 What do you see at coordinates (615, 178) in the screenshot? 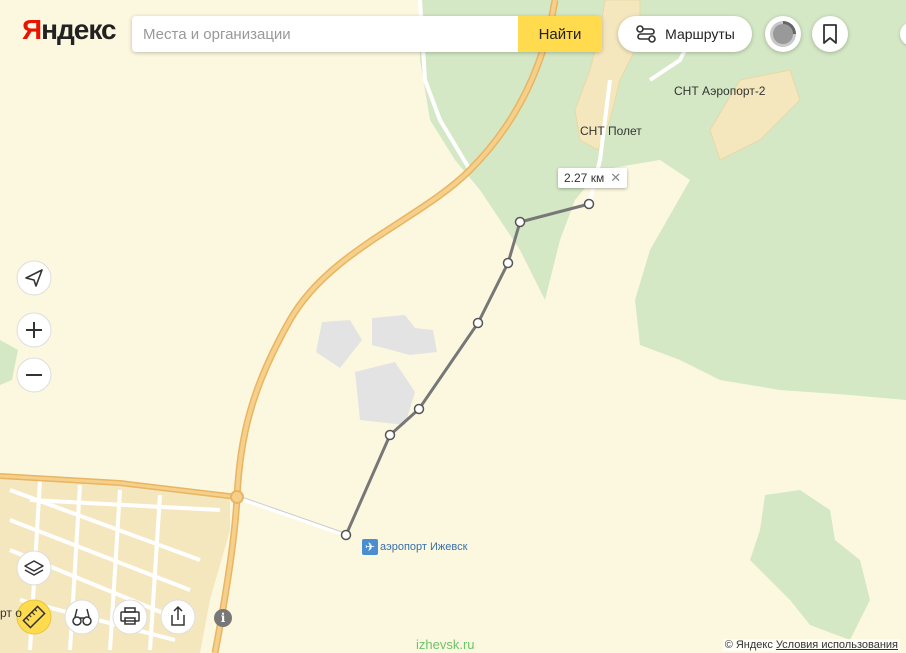
I see `close-icon: ✕` at bounding box center [615, 178].